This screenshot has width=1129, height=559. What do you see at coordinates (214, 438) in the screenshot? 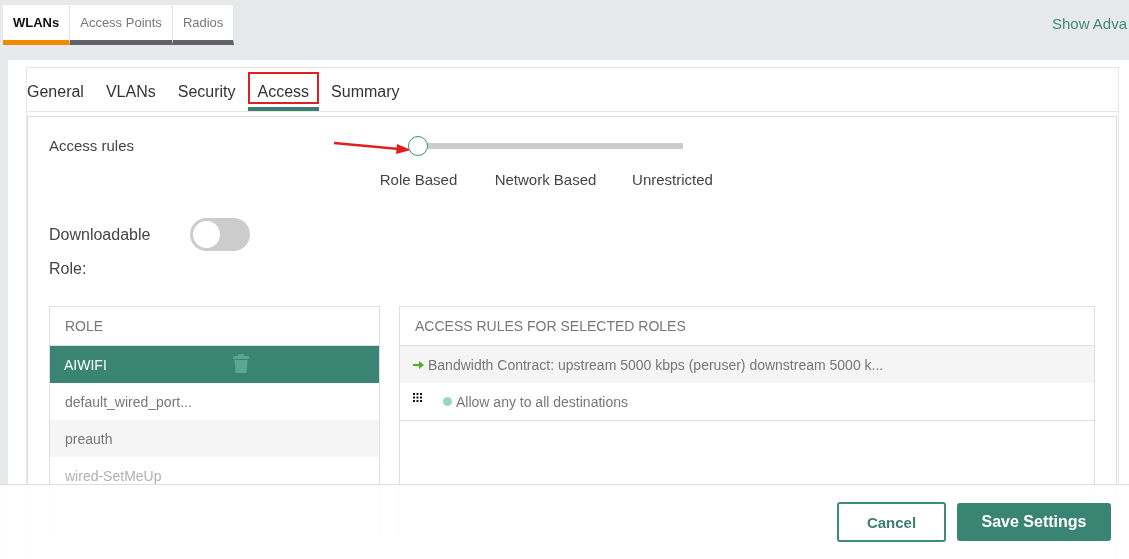
I see `role-item: preauth` at bounding box center [214, 438].